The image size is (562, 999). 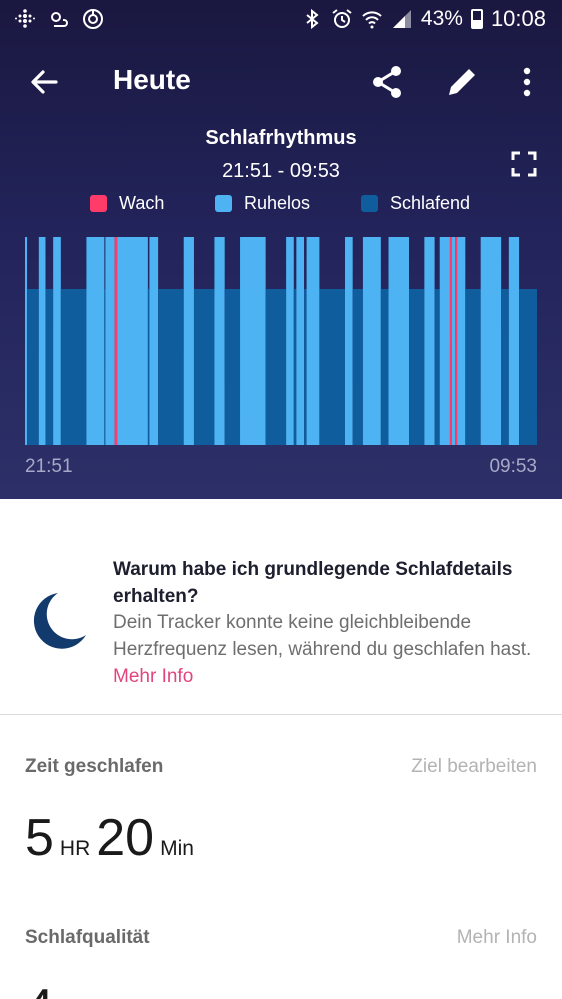 I want to click on sleep-minutes-unit: Min, so click(x=177, y=848).